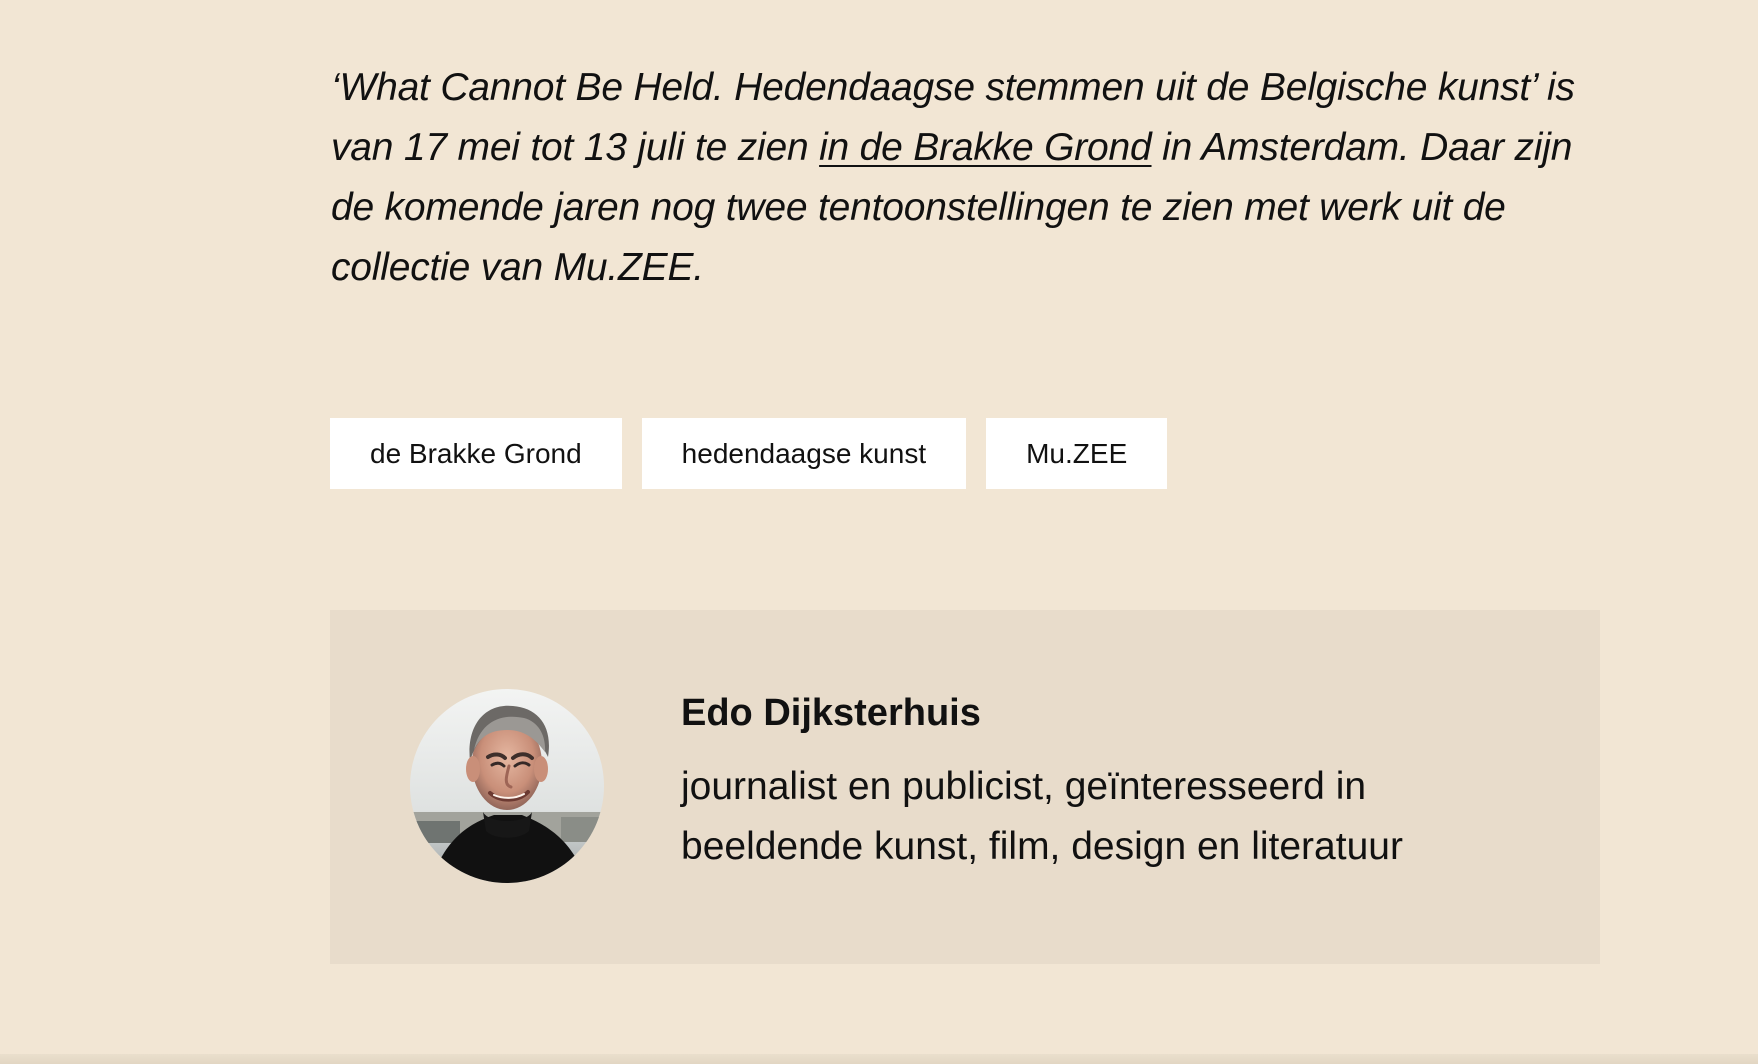 This screenshot has width=1758, height=1064. I want to click on tag-hedendaagse-kunst: hedendaagse kunst, so click(804, 453).